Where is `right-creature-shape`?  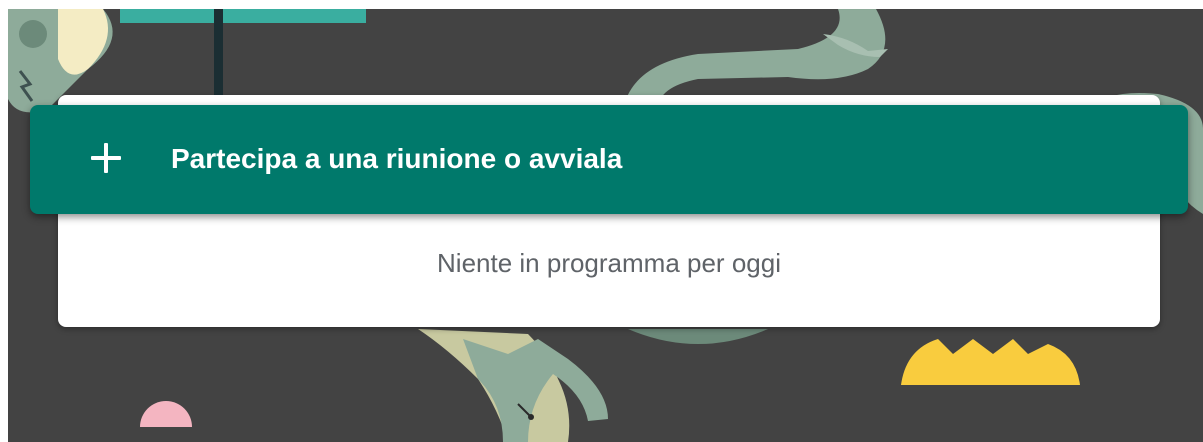
right-creature-shape is located at coordinates (754, 59).